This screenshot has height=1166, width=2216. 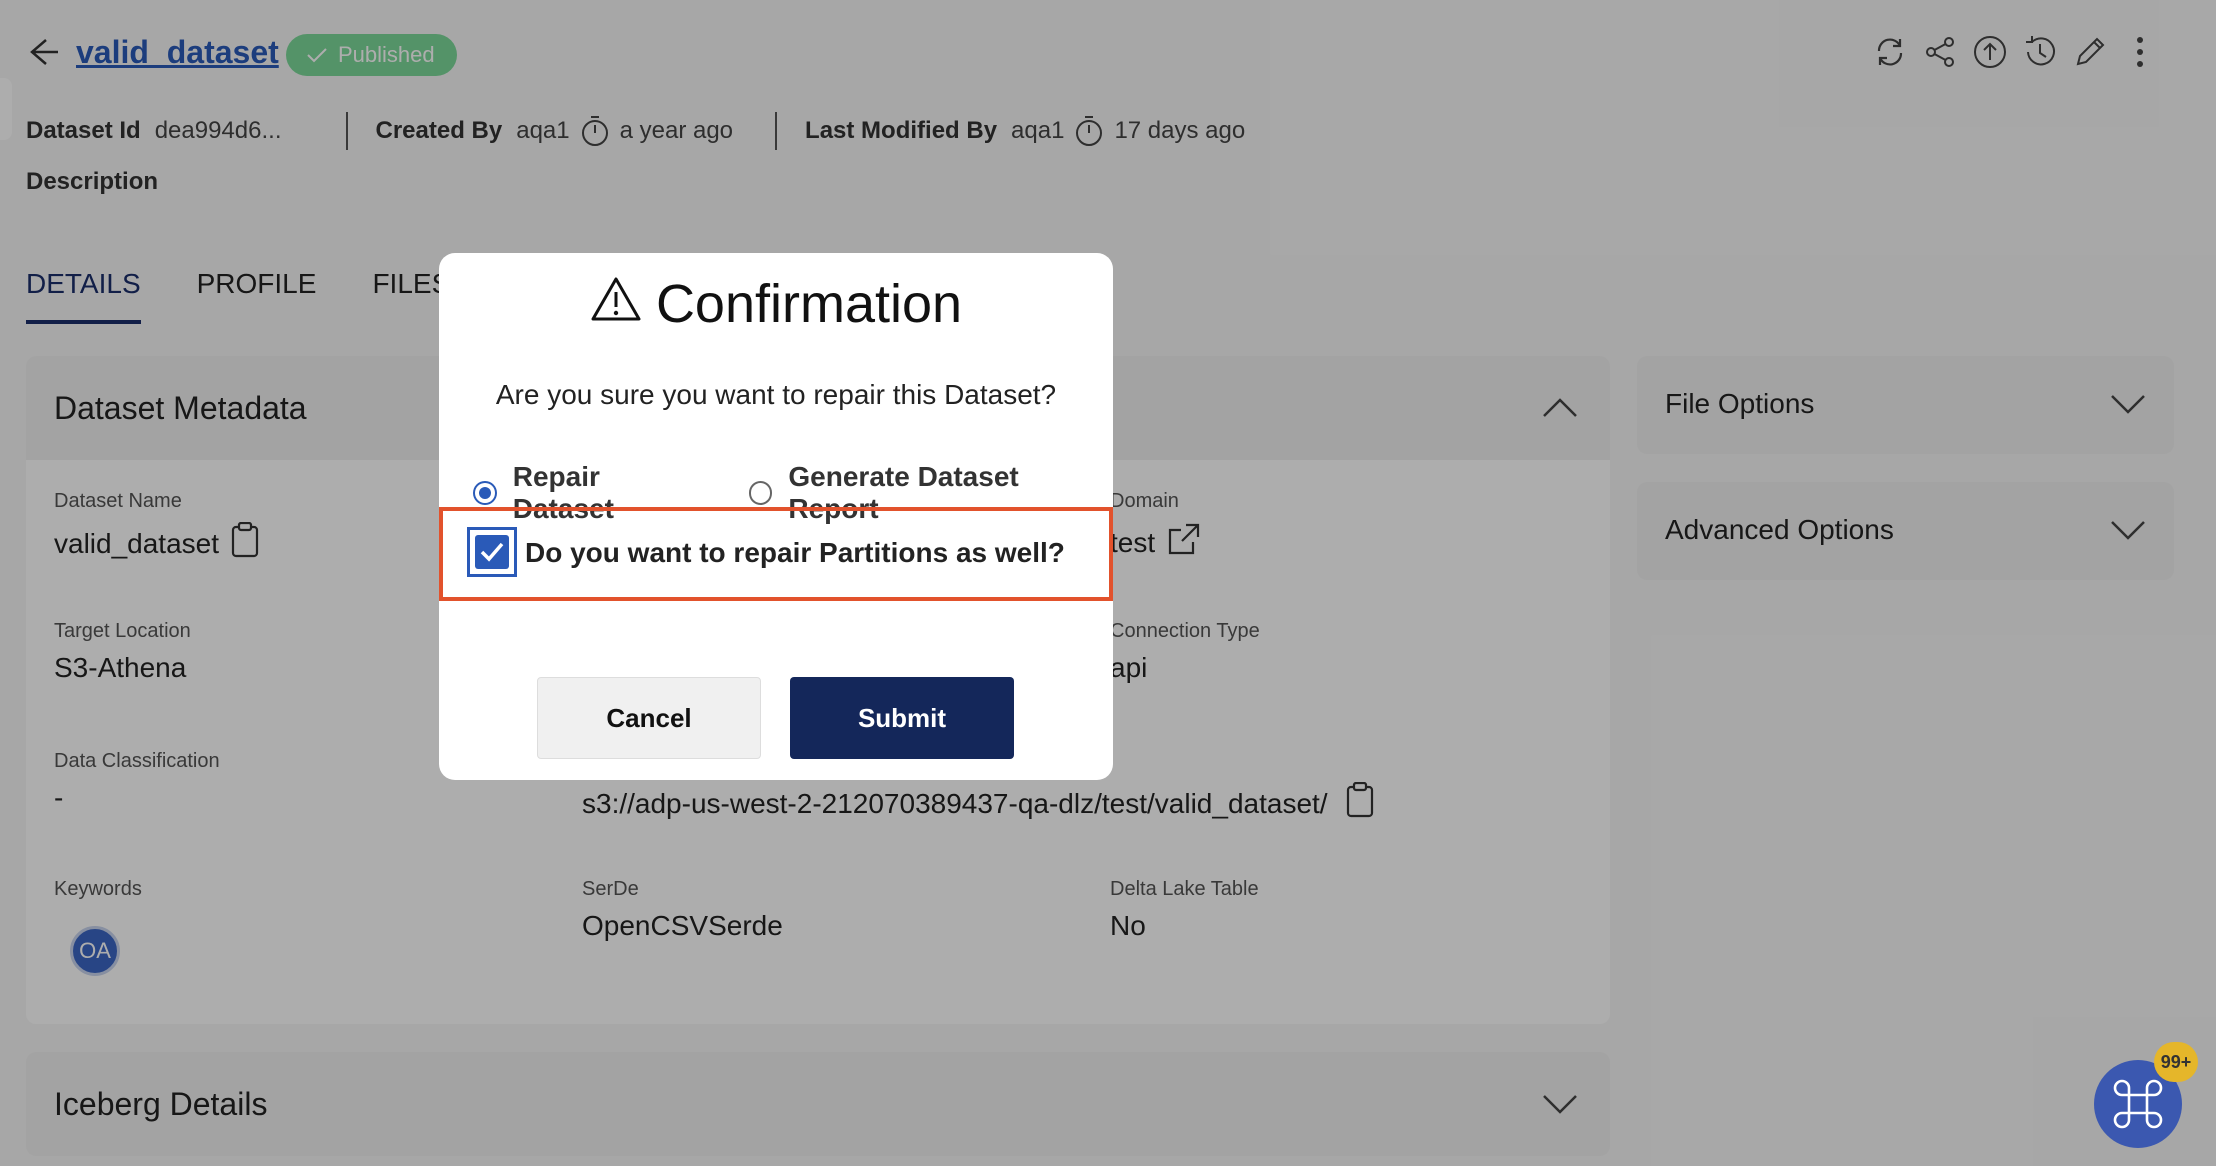 What do you see at coordinates (616, 304) in the screenshot?
I see `warning-icon` at bounding box center [616, 304].